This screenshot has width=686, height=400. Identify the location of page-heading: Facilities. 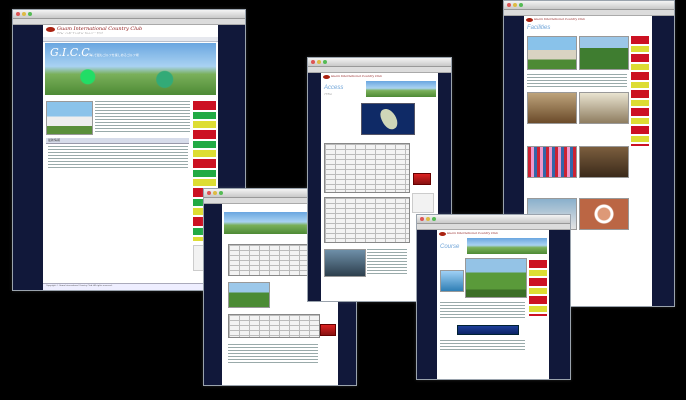
(539, 28).